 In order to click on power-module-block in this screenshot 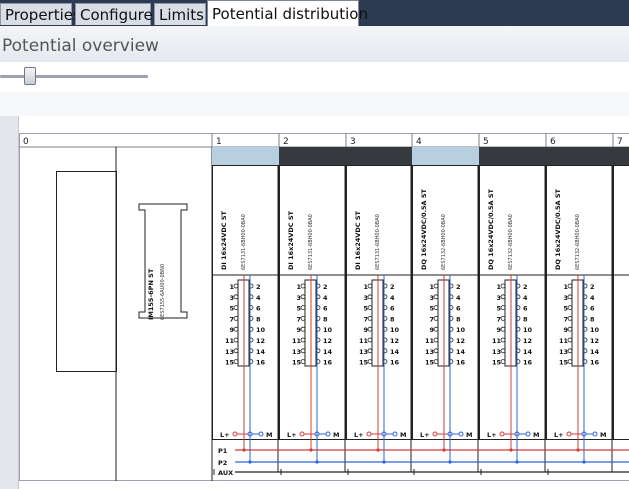, I will do `click(86, 271)`.